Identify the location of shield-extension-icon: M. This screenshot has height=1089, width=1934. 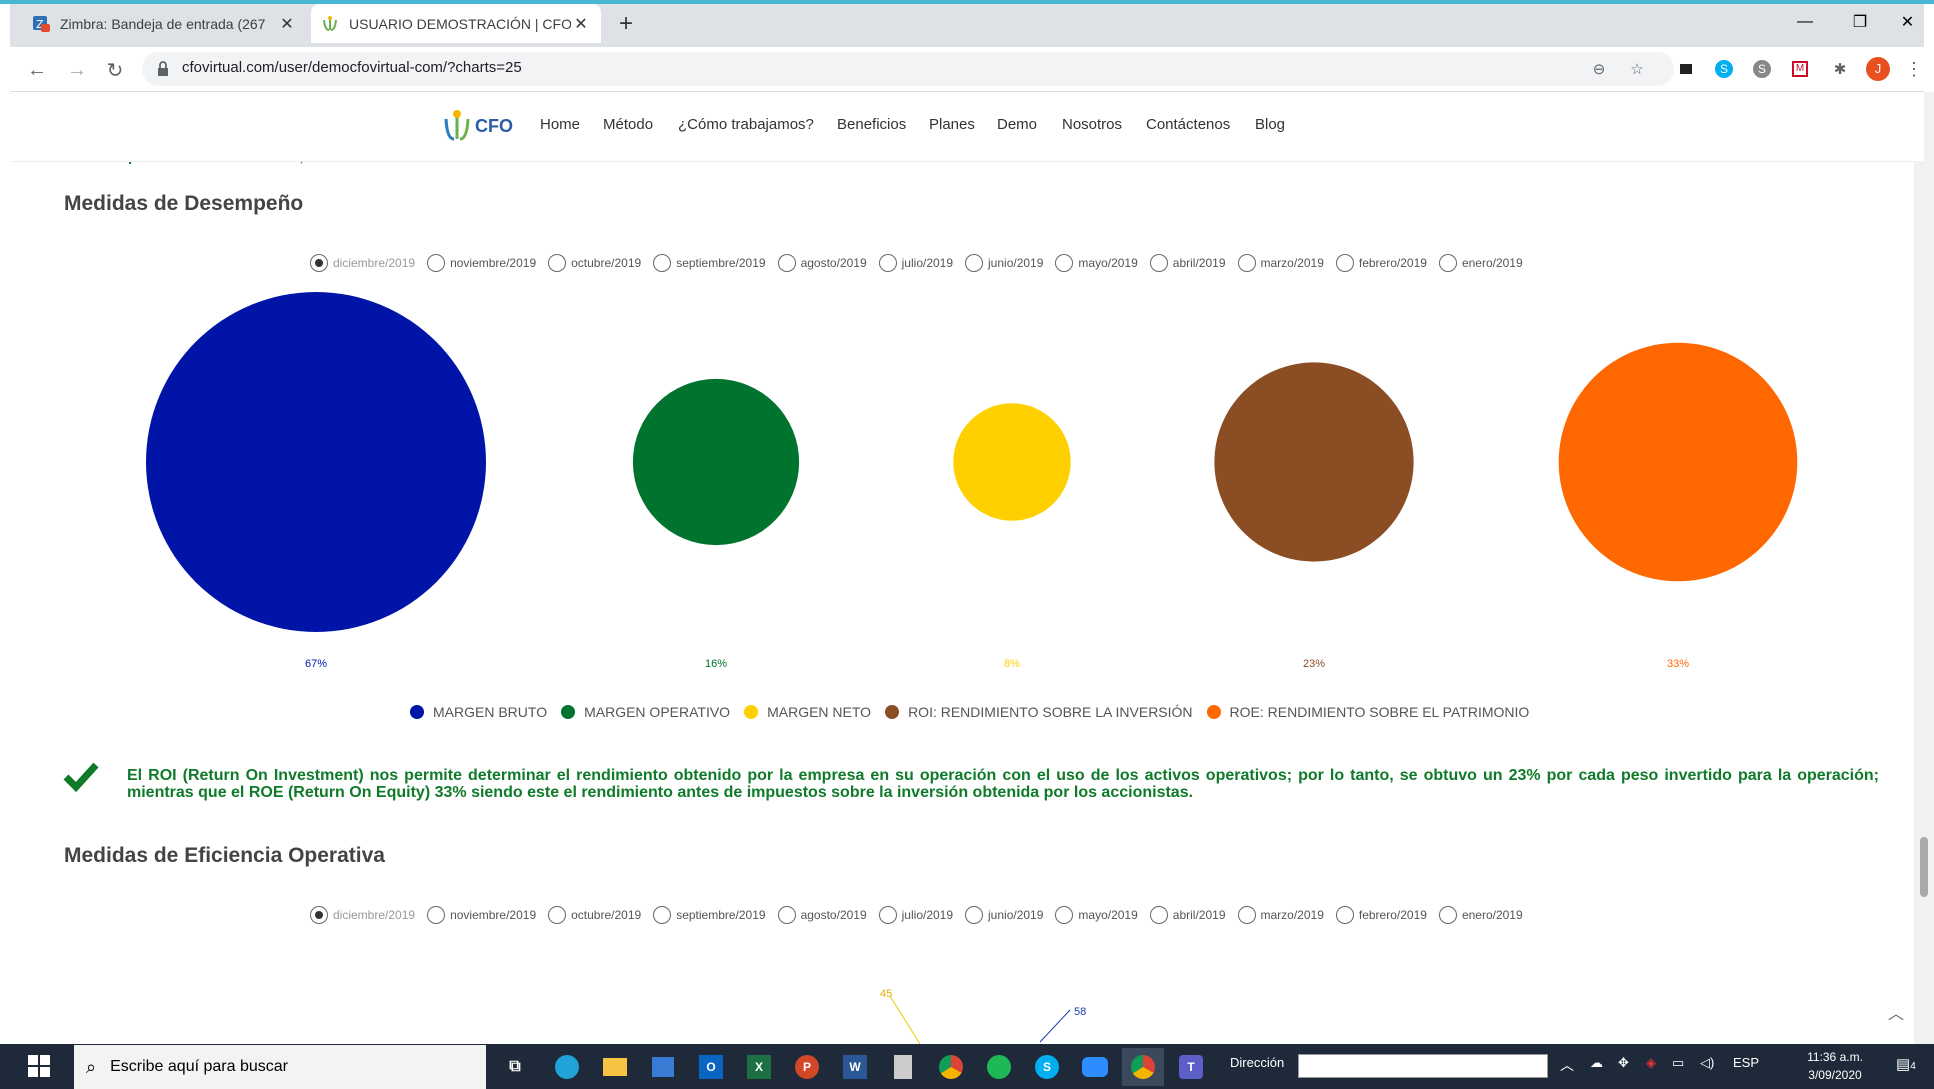
(1800, 69).